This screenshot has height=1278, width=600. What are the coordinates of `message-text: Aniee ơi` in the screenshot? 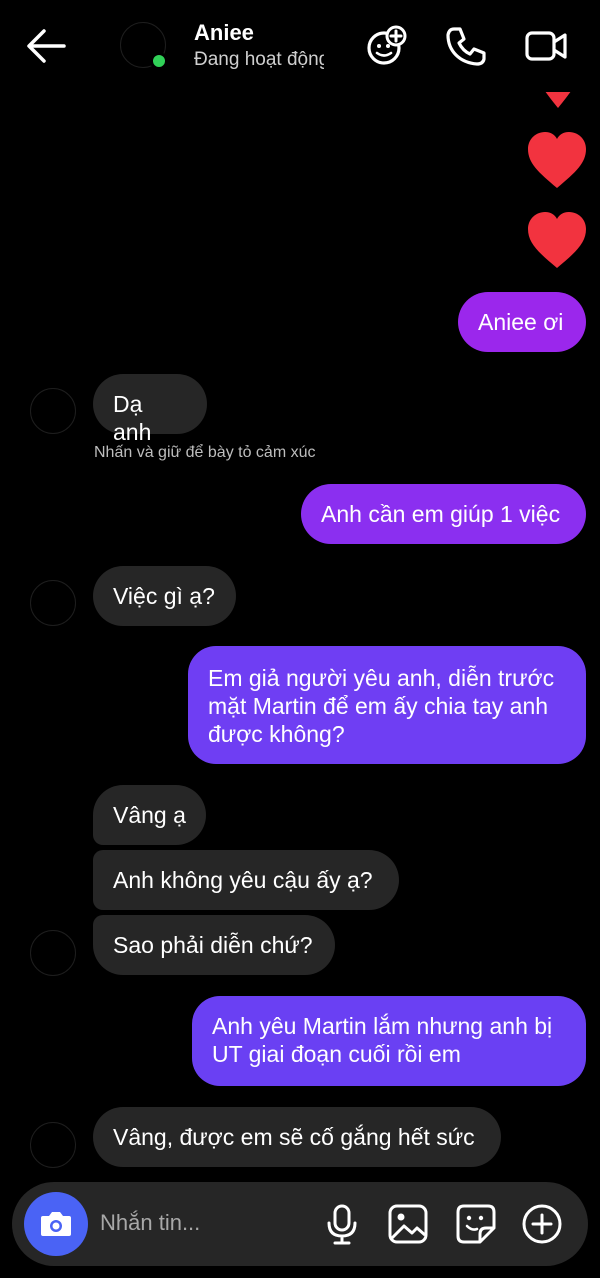 It's located at (521, 322).